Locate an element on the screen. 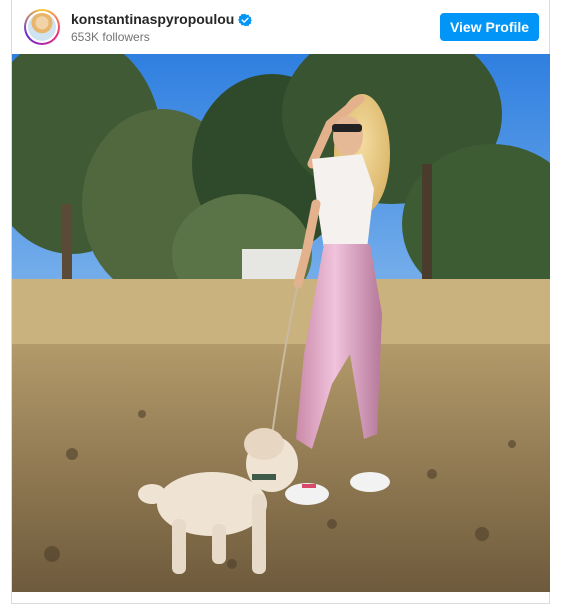 The image size is (577, 605). username-row: konstantinaspyropoulou is located at coordinates (162, 19).